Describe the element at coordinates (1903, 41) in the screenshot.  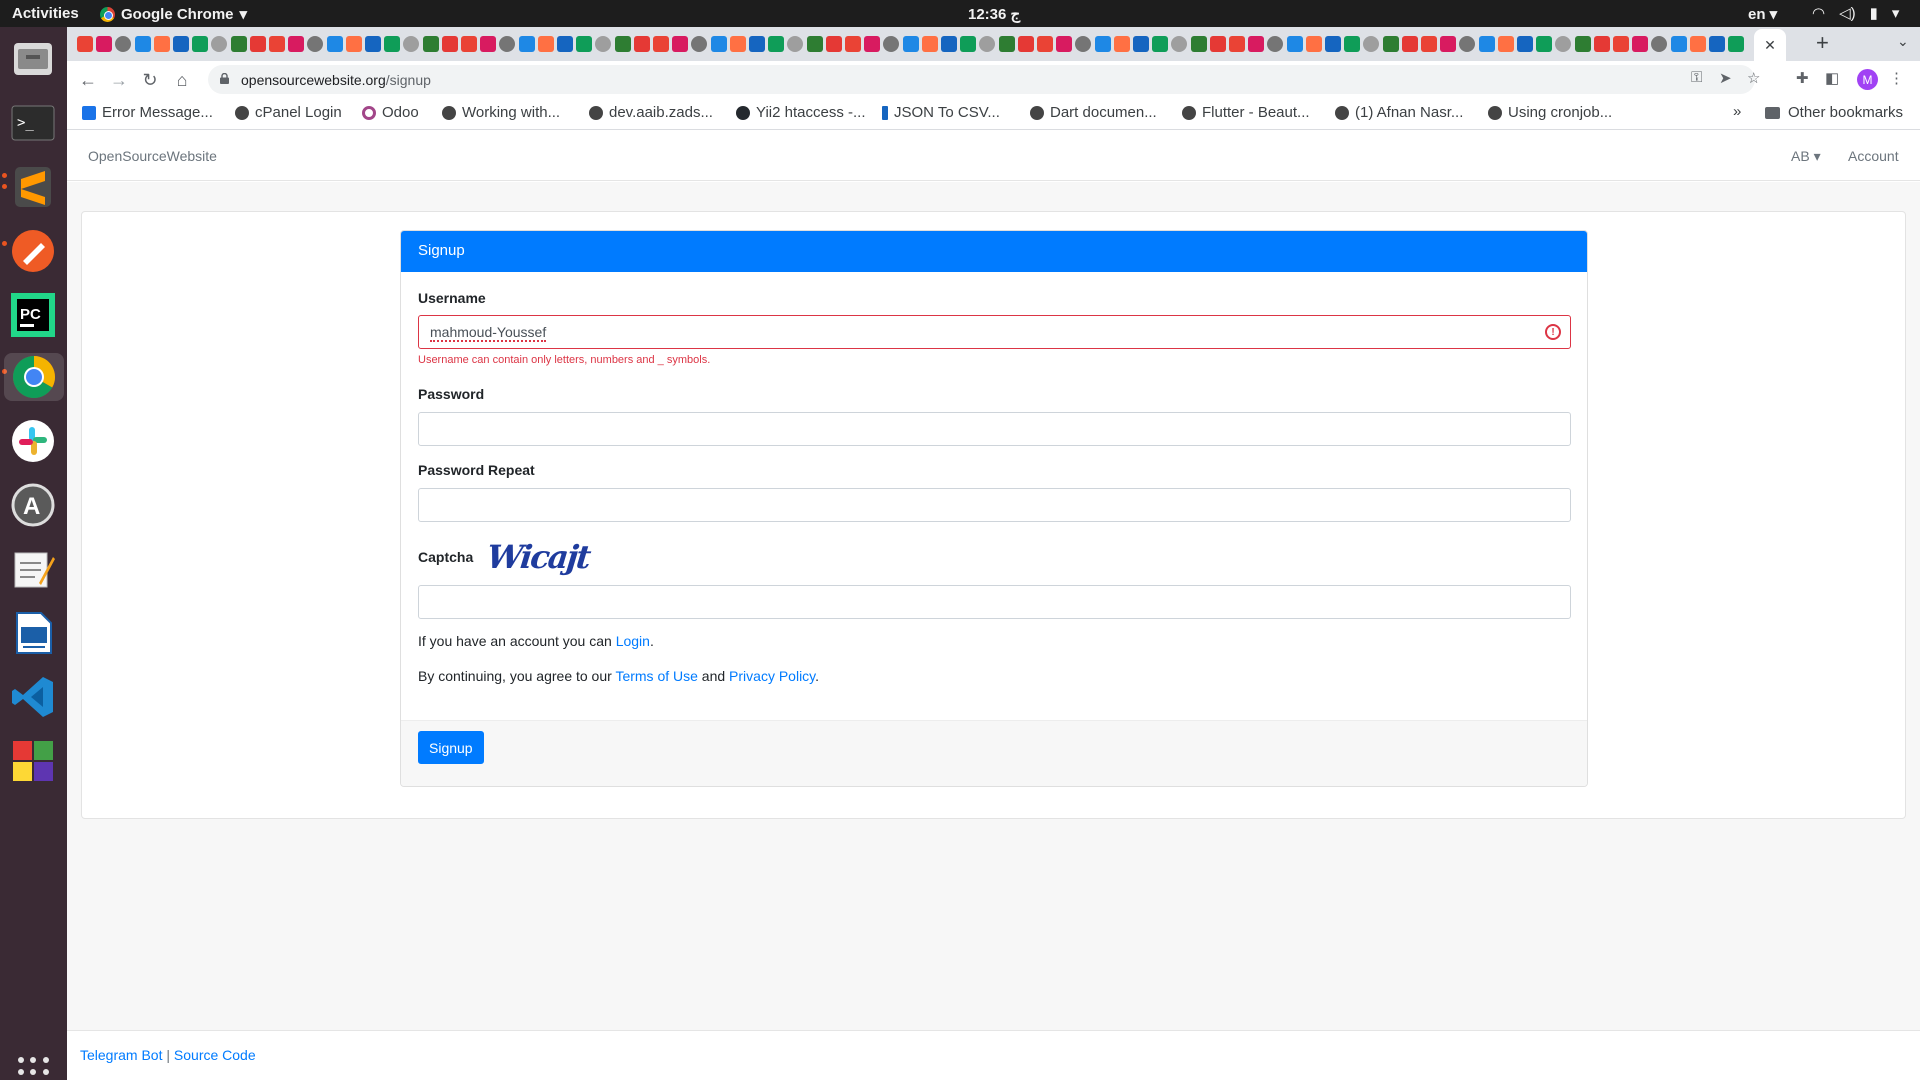
I see `tab-search-icon: ⌄` at that location.